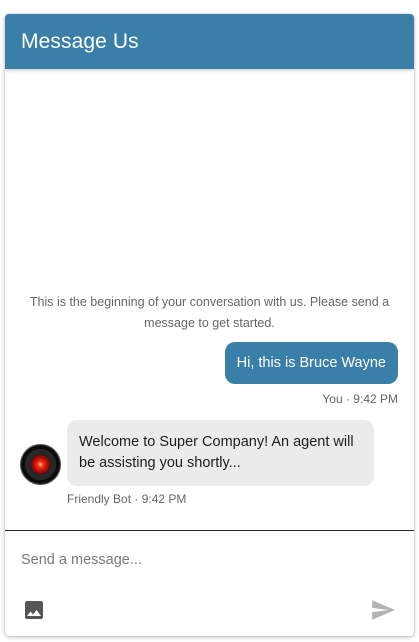  I want to click on chat-header: Message Us, so click(209, 41).